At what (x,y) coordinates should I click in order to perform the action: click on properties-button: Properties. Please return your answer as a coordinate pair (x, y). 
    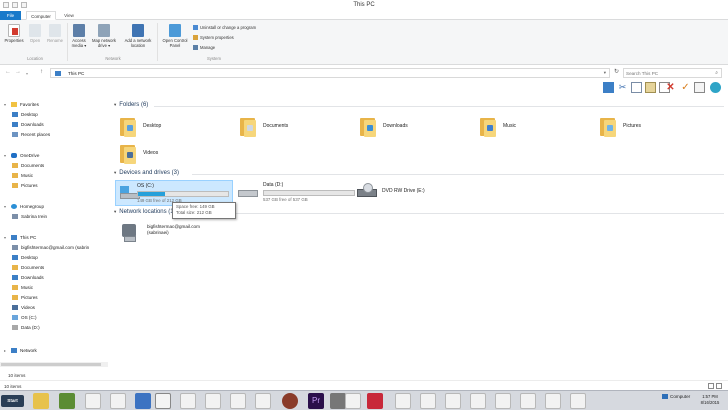
    Looking at the image, I should click on (14, 33).